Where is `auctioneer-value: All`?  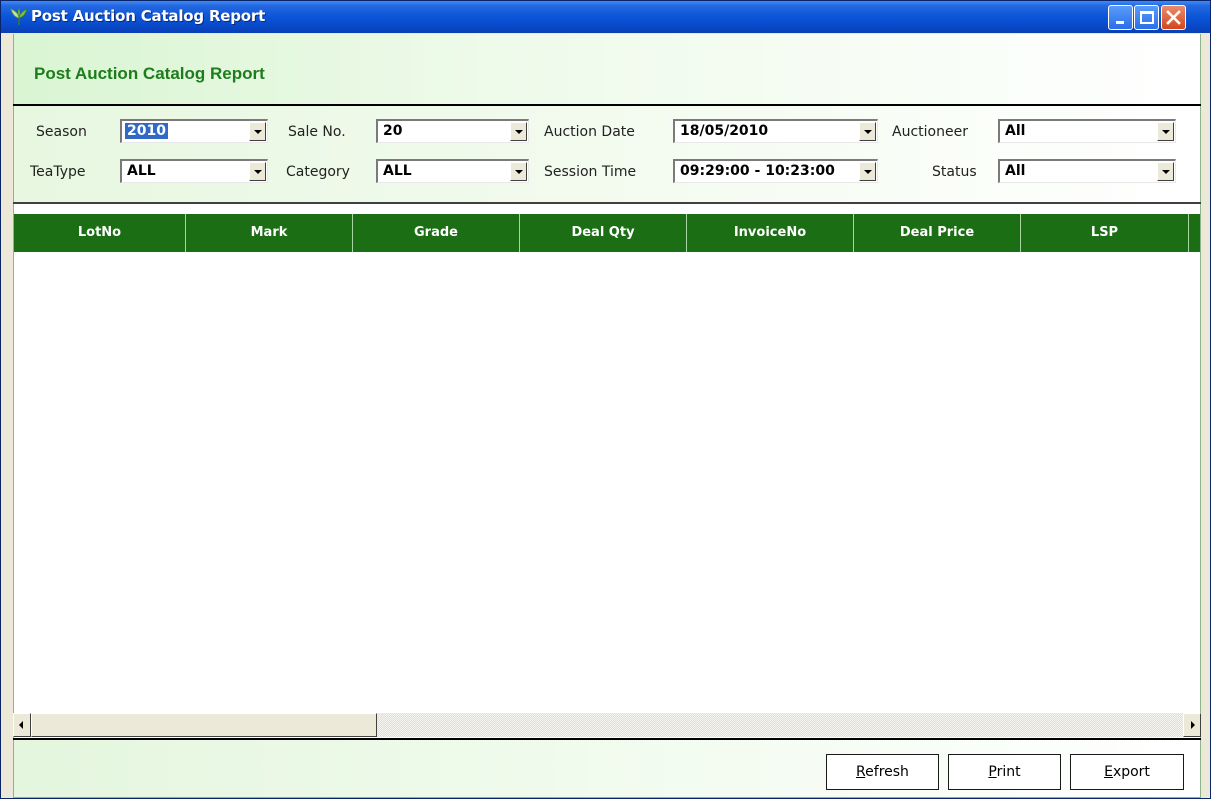
auctioneer-value: All is located at coordinates (1015, 131).